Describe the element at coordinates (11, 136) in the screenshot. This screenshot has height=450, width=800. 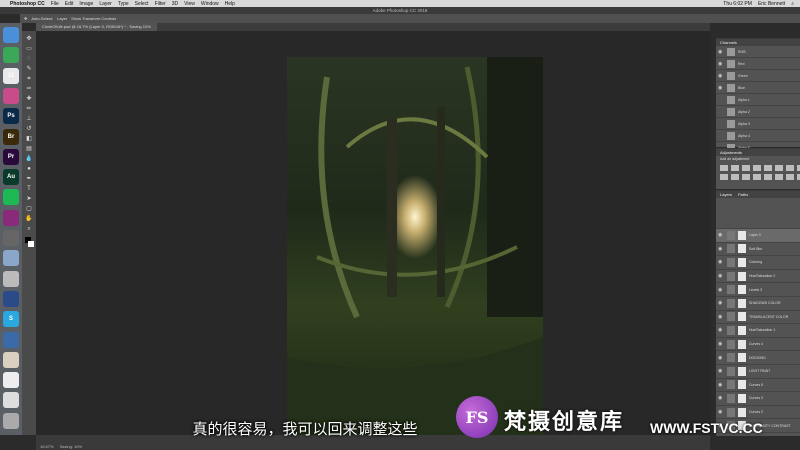
I see `bridge-icon: Br` at that location.